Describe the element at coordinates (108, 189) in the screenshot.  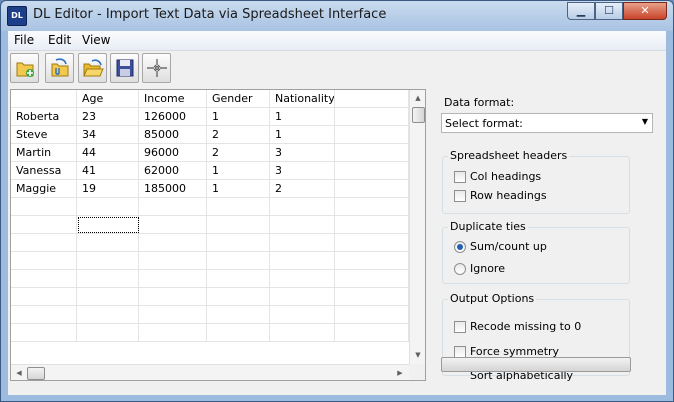
I see `table-cell: 19` at that location.